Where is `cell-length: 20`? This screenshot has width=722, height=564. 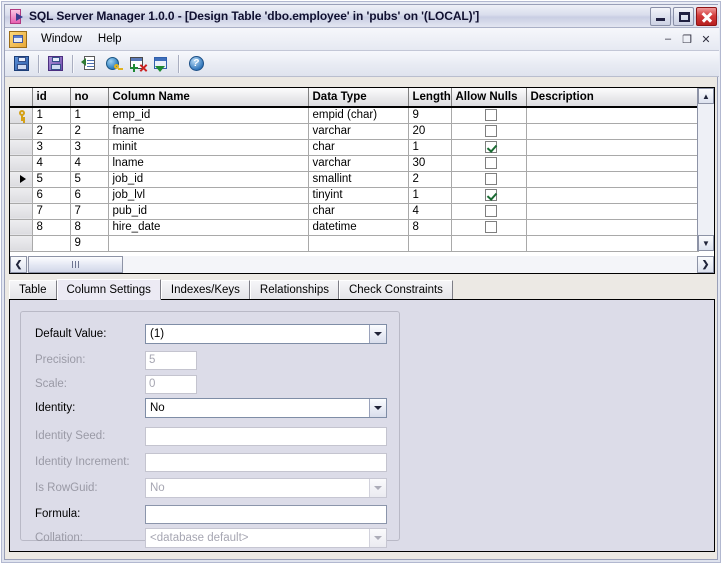
cell-length: 20 is located at coordinates (430, 131).